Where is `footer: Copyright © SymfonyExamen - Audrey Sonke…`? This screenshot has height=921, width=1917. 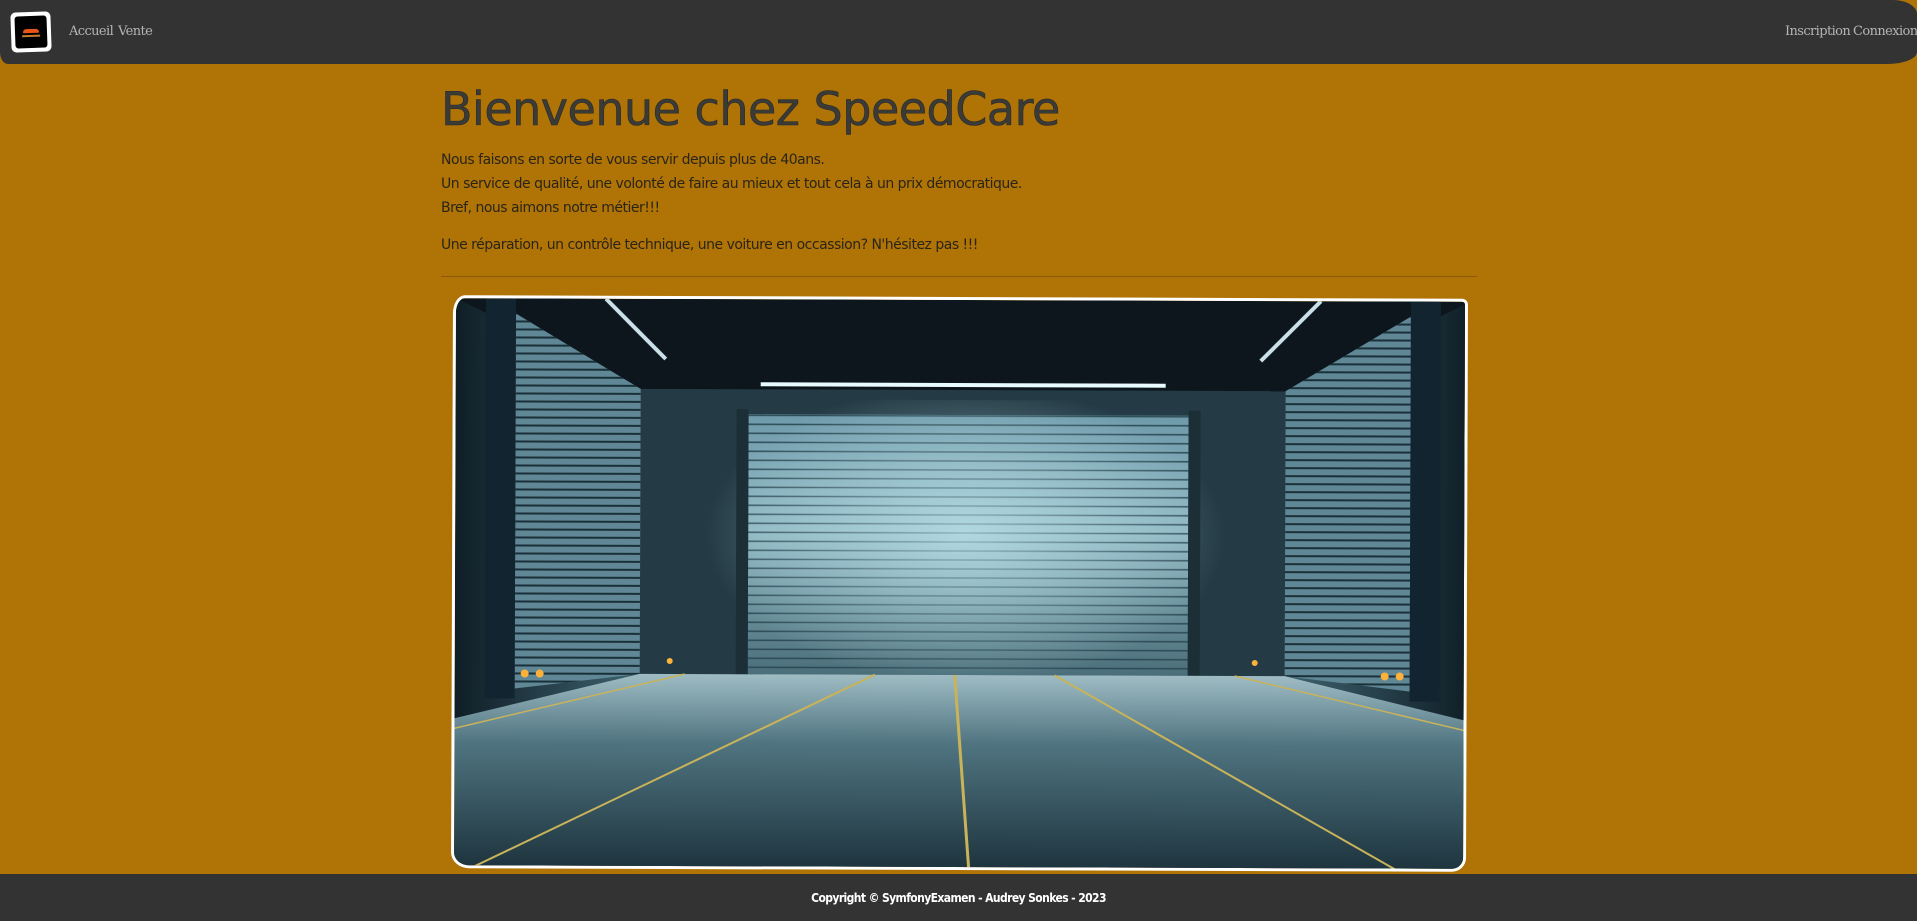 footer: Copyright © SymfonyExamen - Audrey Sonke… is located at coordinates (958, 897).